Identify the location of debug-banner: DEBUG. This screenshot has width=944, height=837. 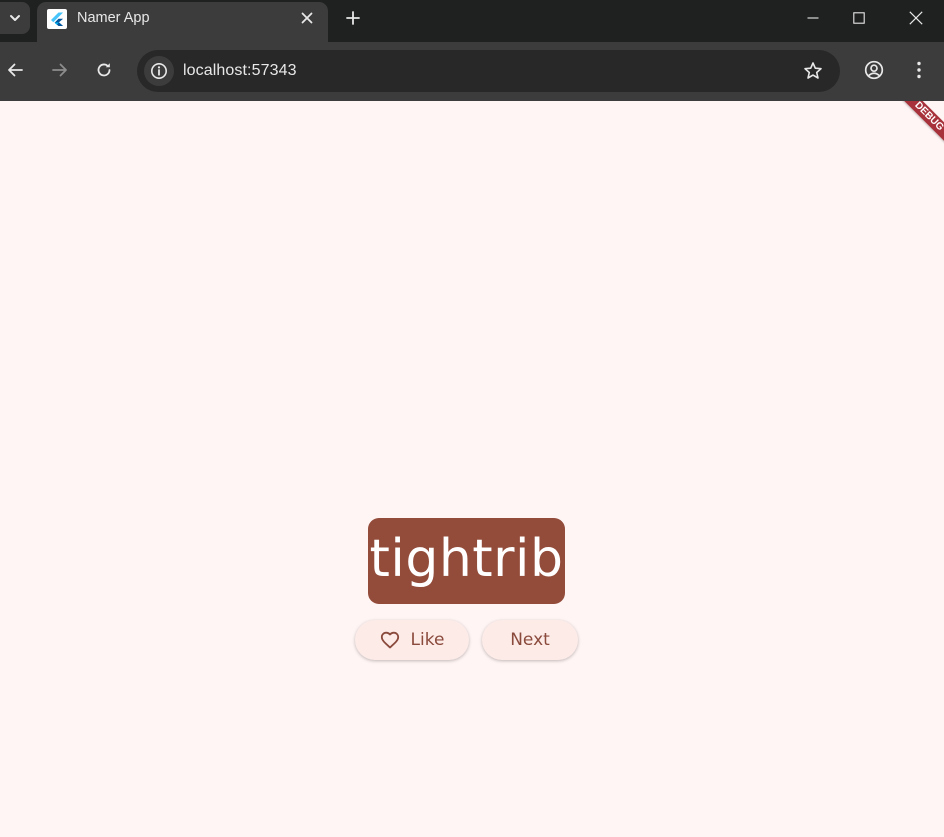
(914, 130).